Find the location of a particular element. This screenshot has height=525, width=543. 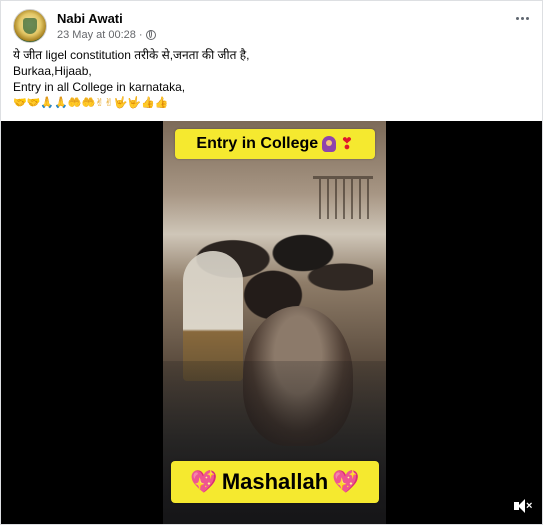

post-emoji-line: 🤝🤝🙏🙏🤲🤲✌✌🤟🤟👍👍 is located at coordinates (91, 103).